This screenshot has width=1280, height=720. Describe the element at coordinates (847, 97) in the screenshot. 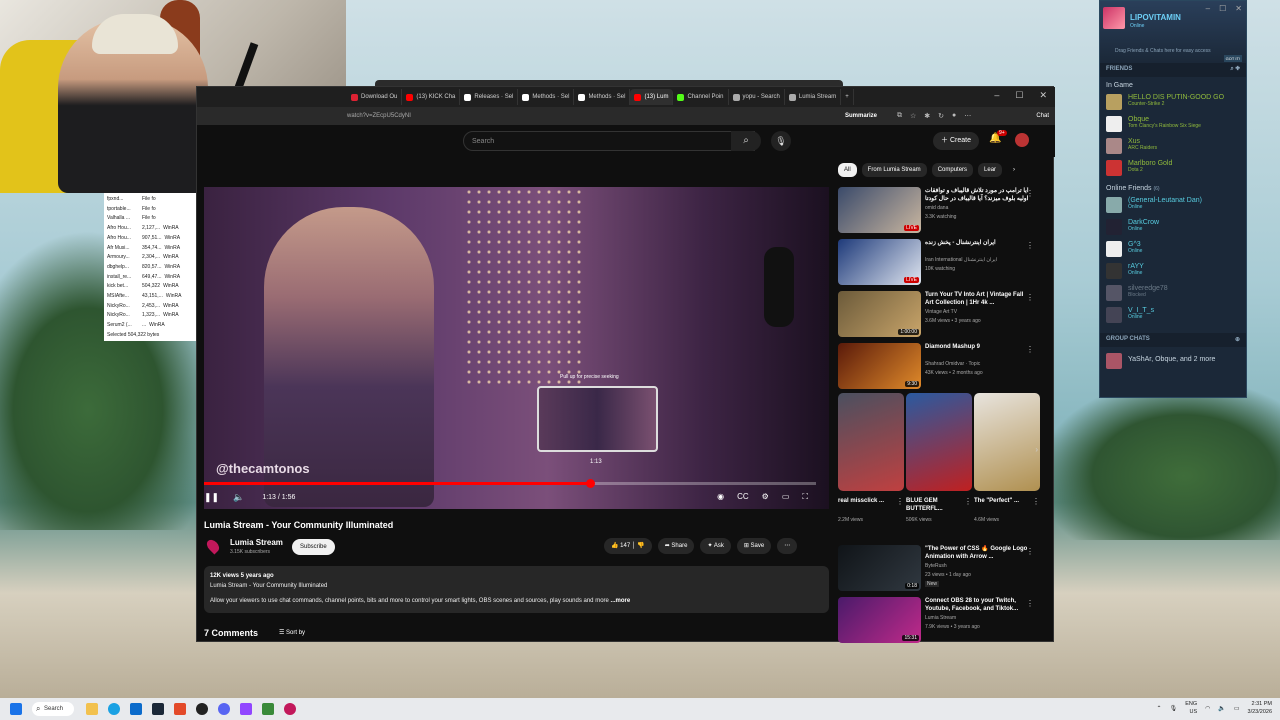

I see `new-tab-icon: +` at that location.